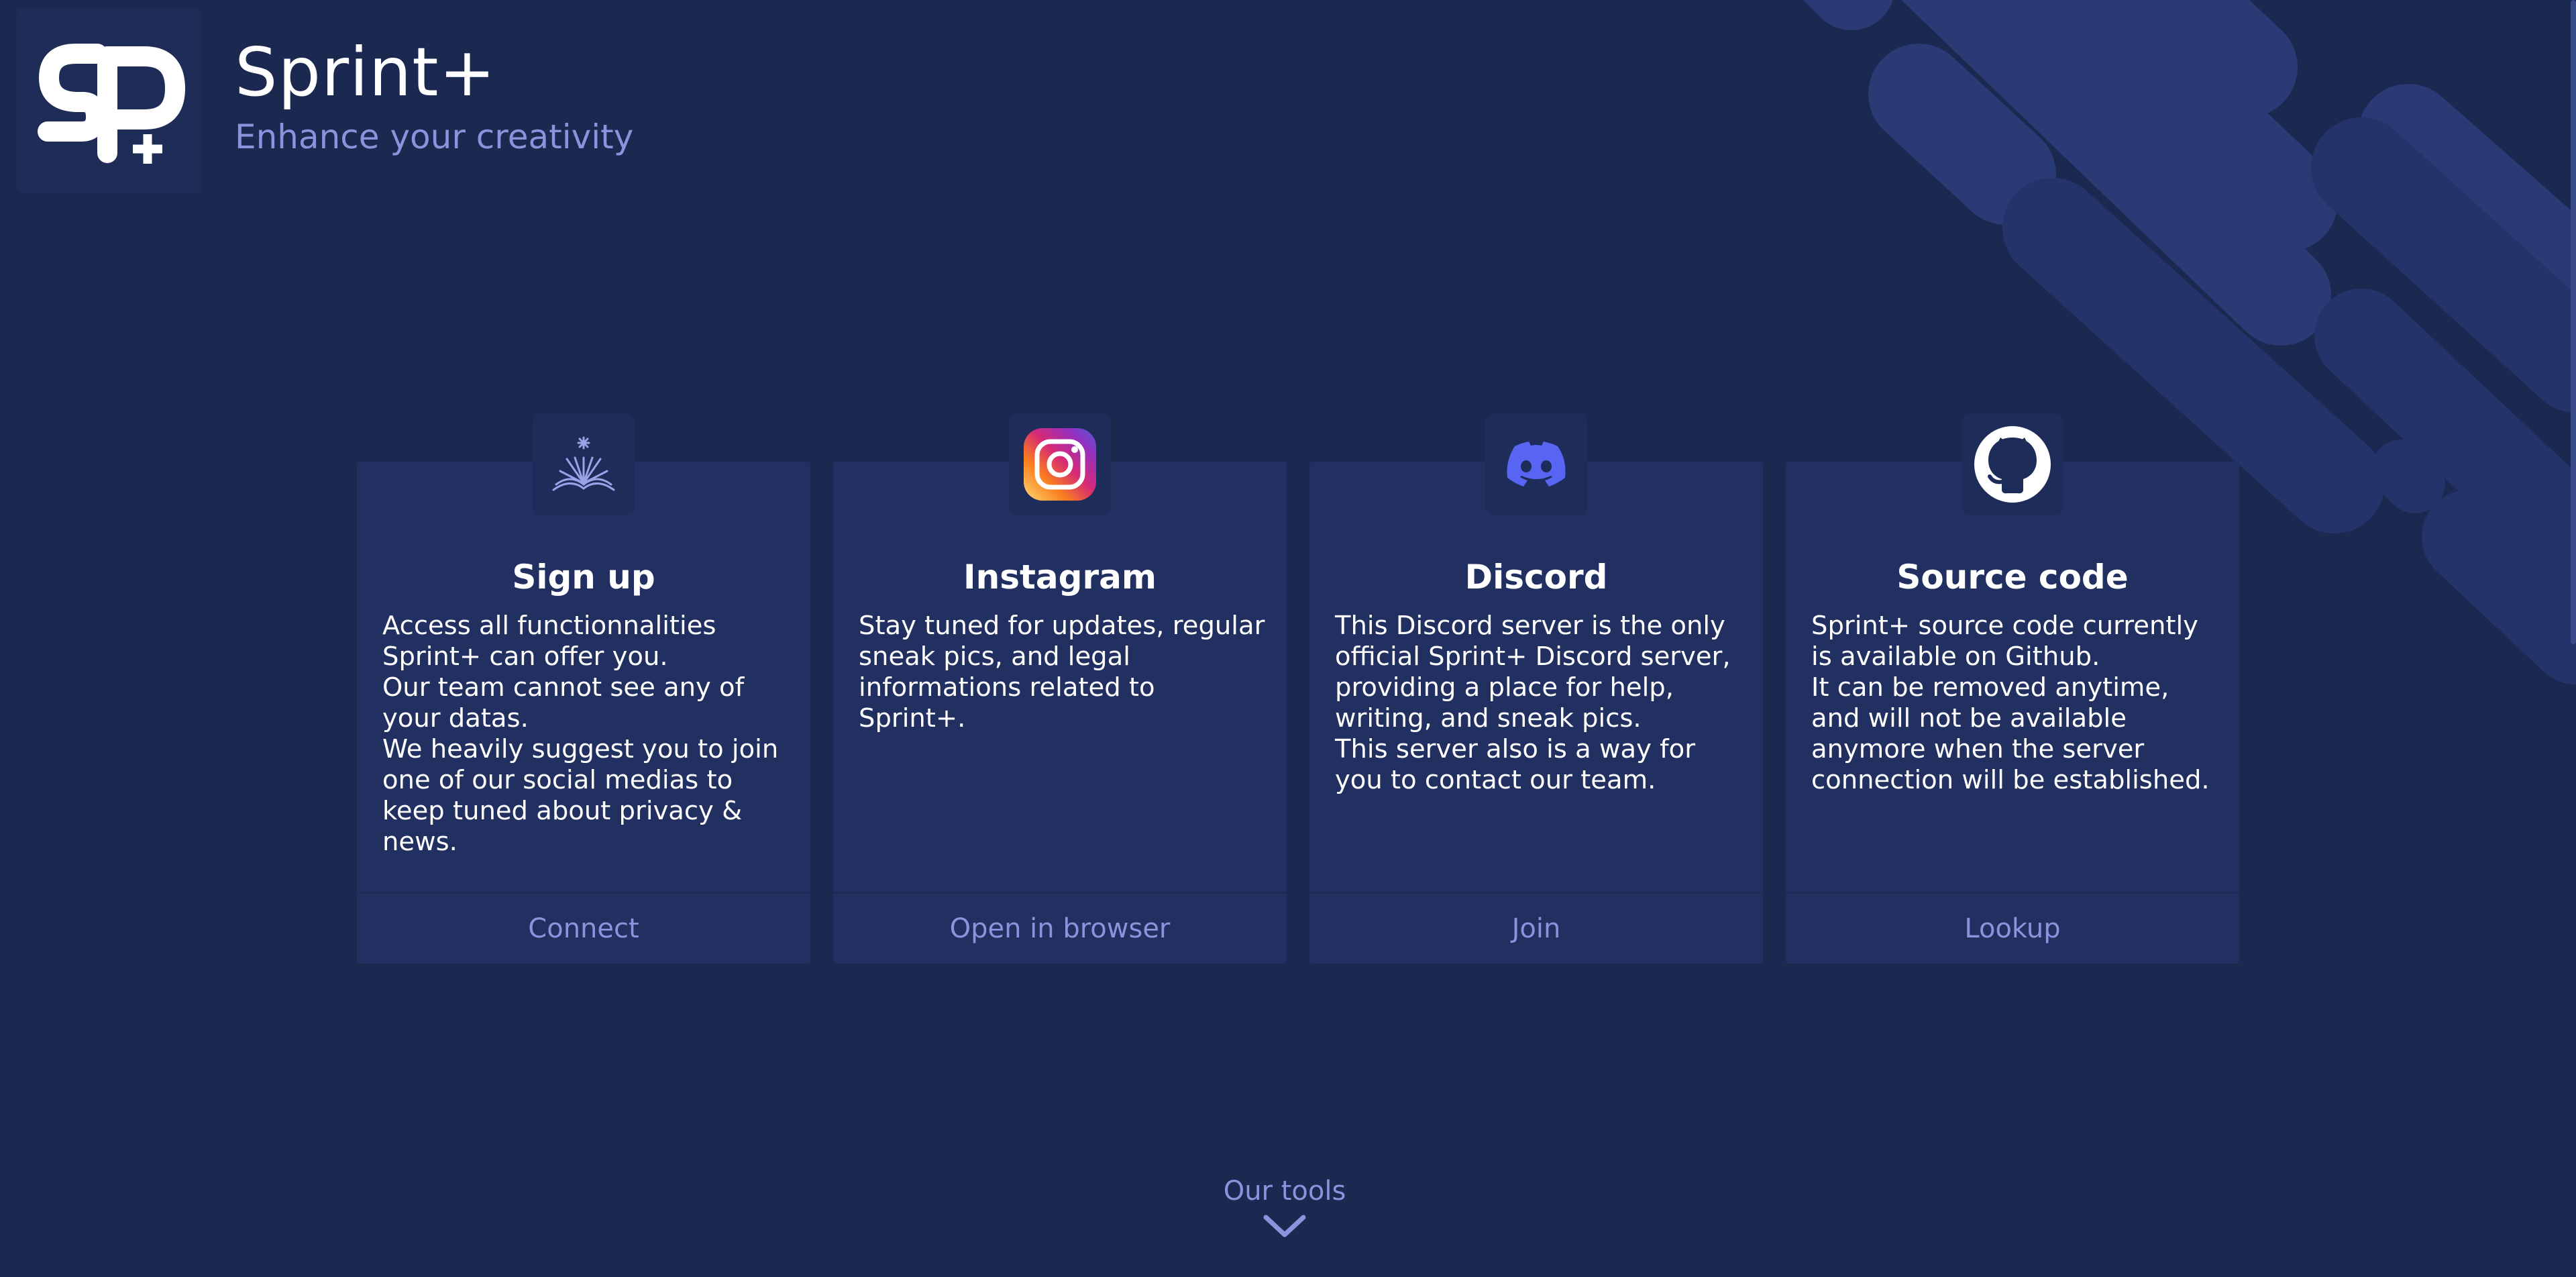  What do you see at coordinates (365, 72) in the screenshot?
I see `brand-title: Sprint+` at bounding box center [365, 72].